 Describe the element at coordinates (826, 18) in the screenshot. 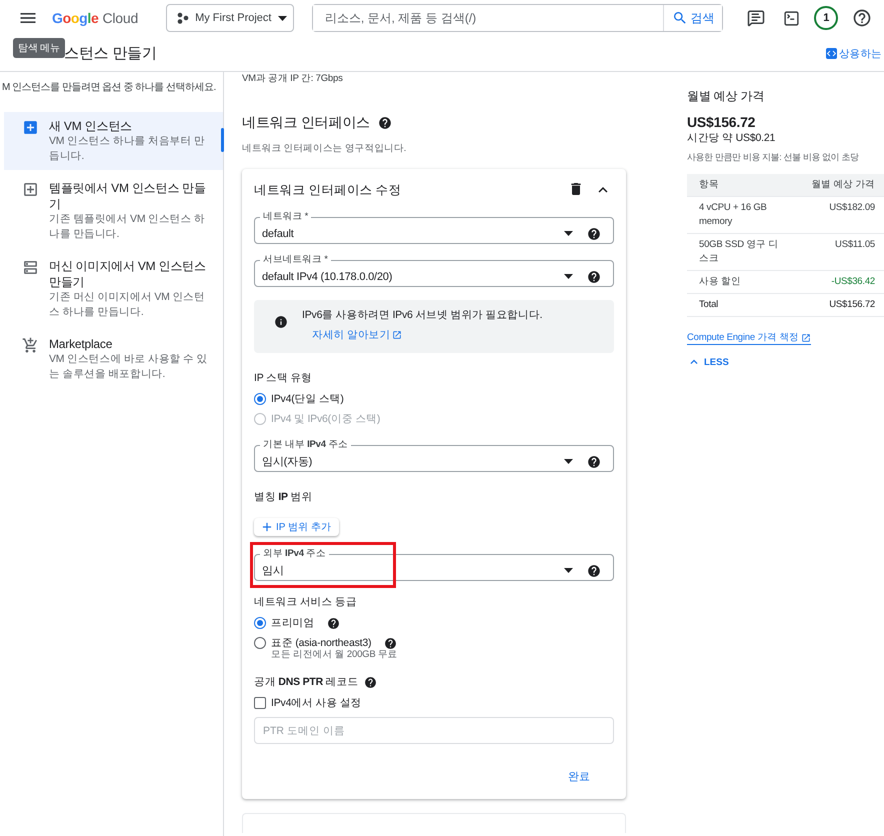

I see `avatar: 1` at that location.